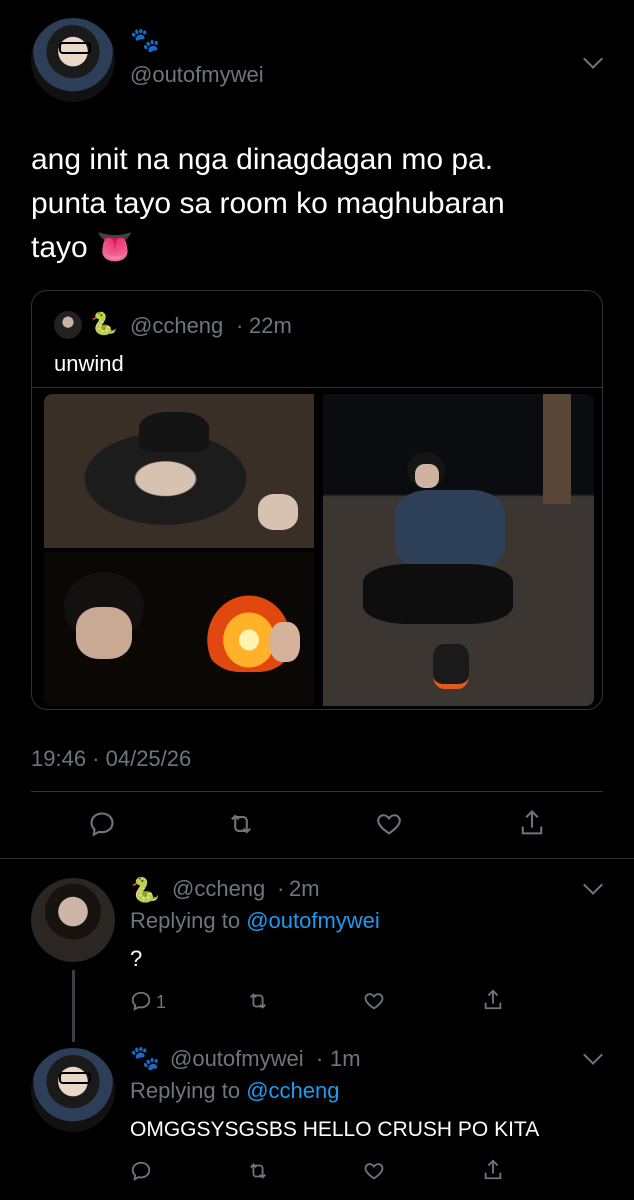  What do you see at coordinates (179, 629) in the screenshot?
I see `media-photo-bottom-left` at bounding box center [179, 629].